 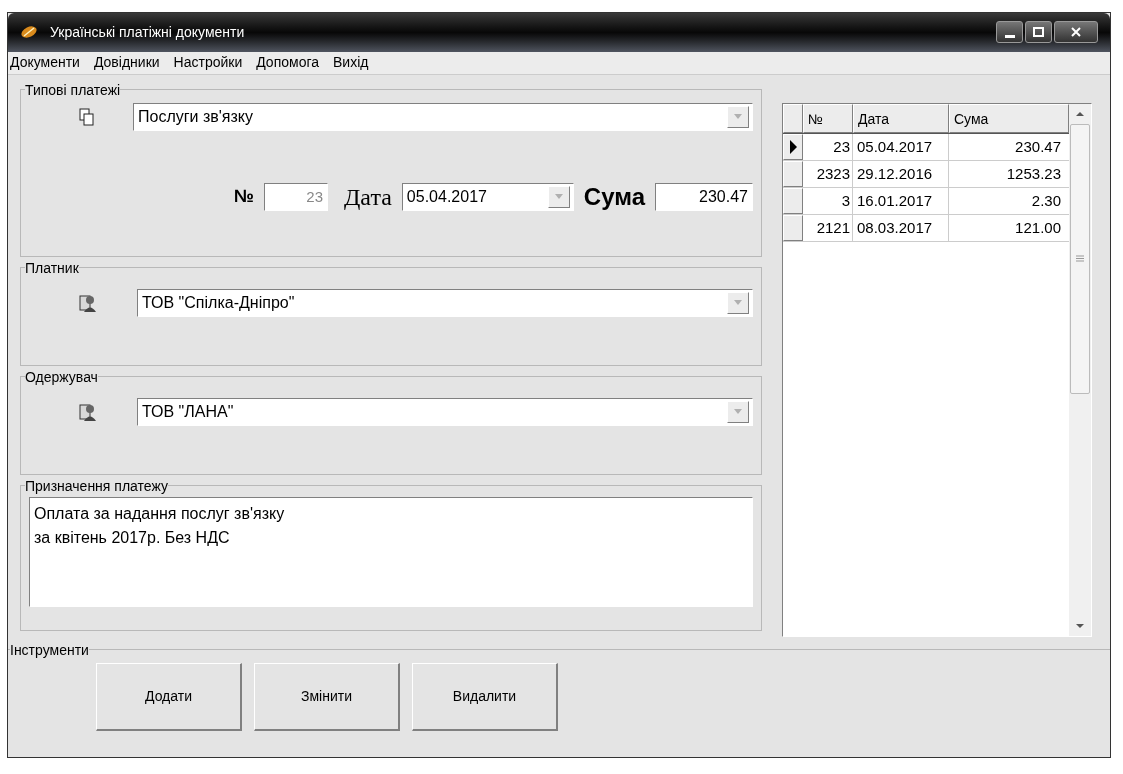 What do you see at coordinates (148, 32) in the screenshot?
I see `window-title: Українські платіжні документи` at bounding box center [148, 32].